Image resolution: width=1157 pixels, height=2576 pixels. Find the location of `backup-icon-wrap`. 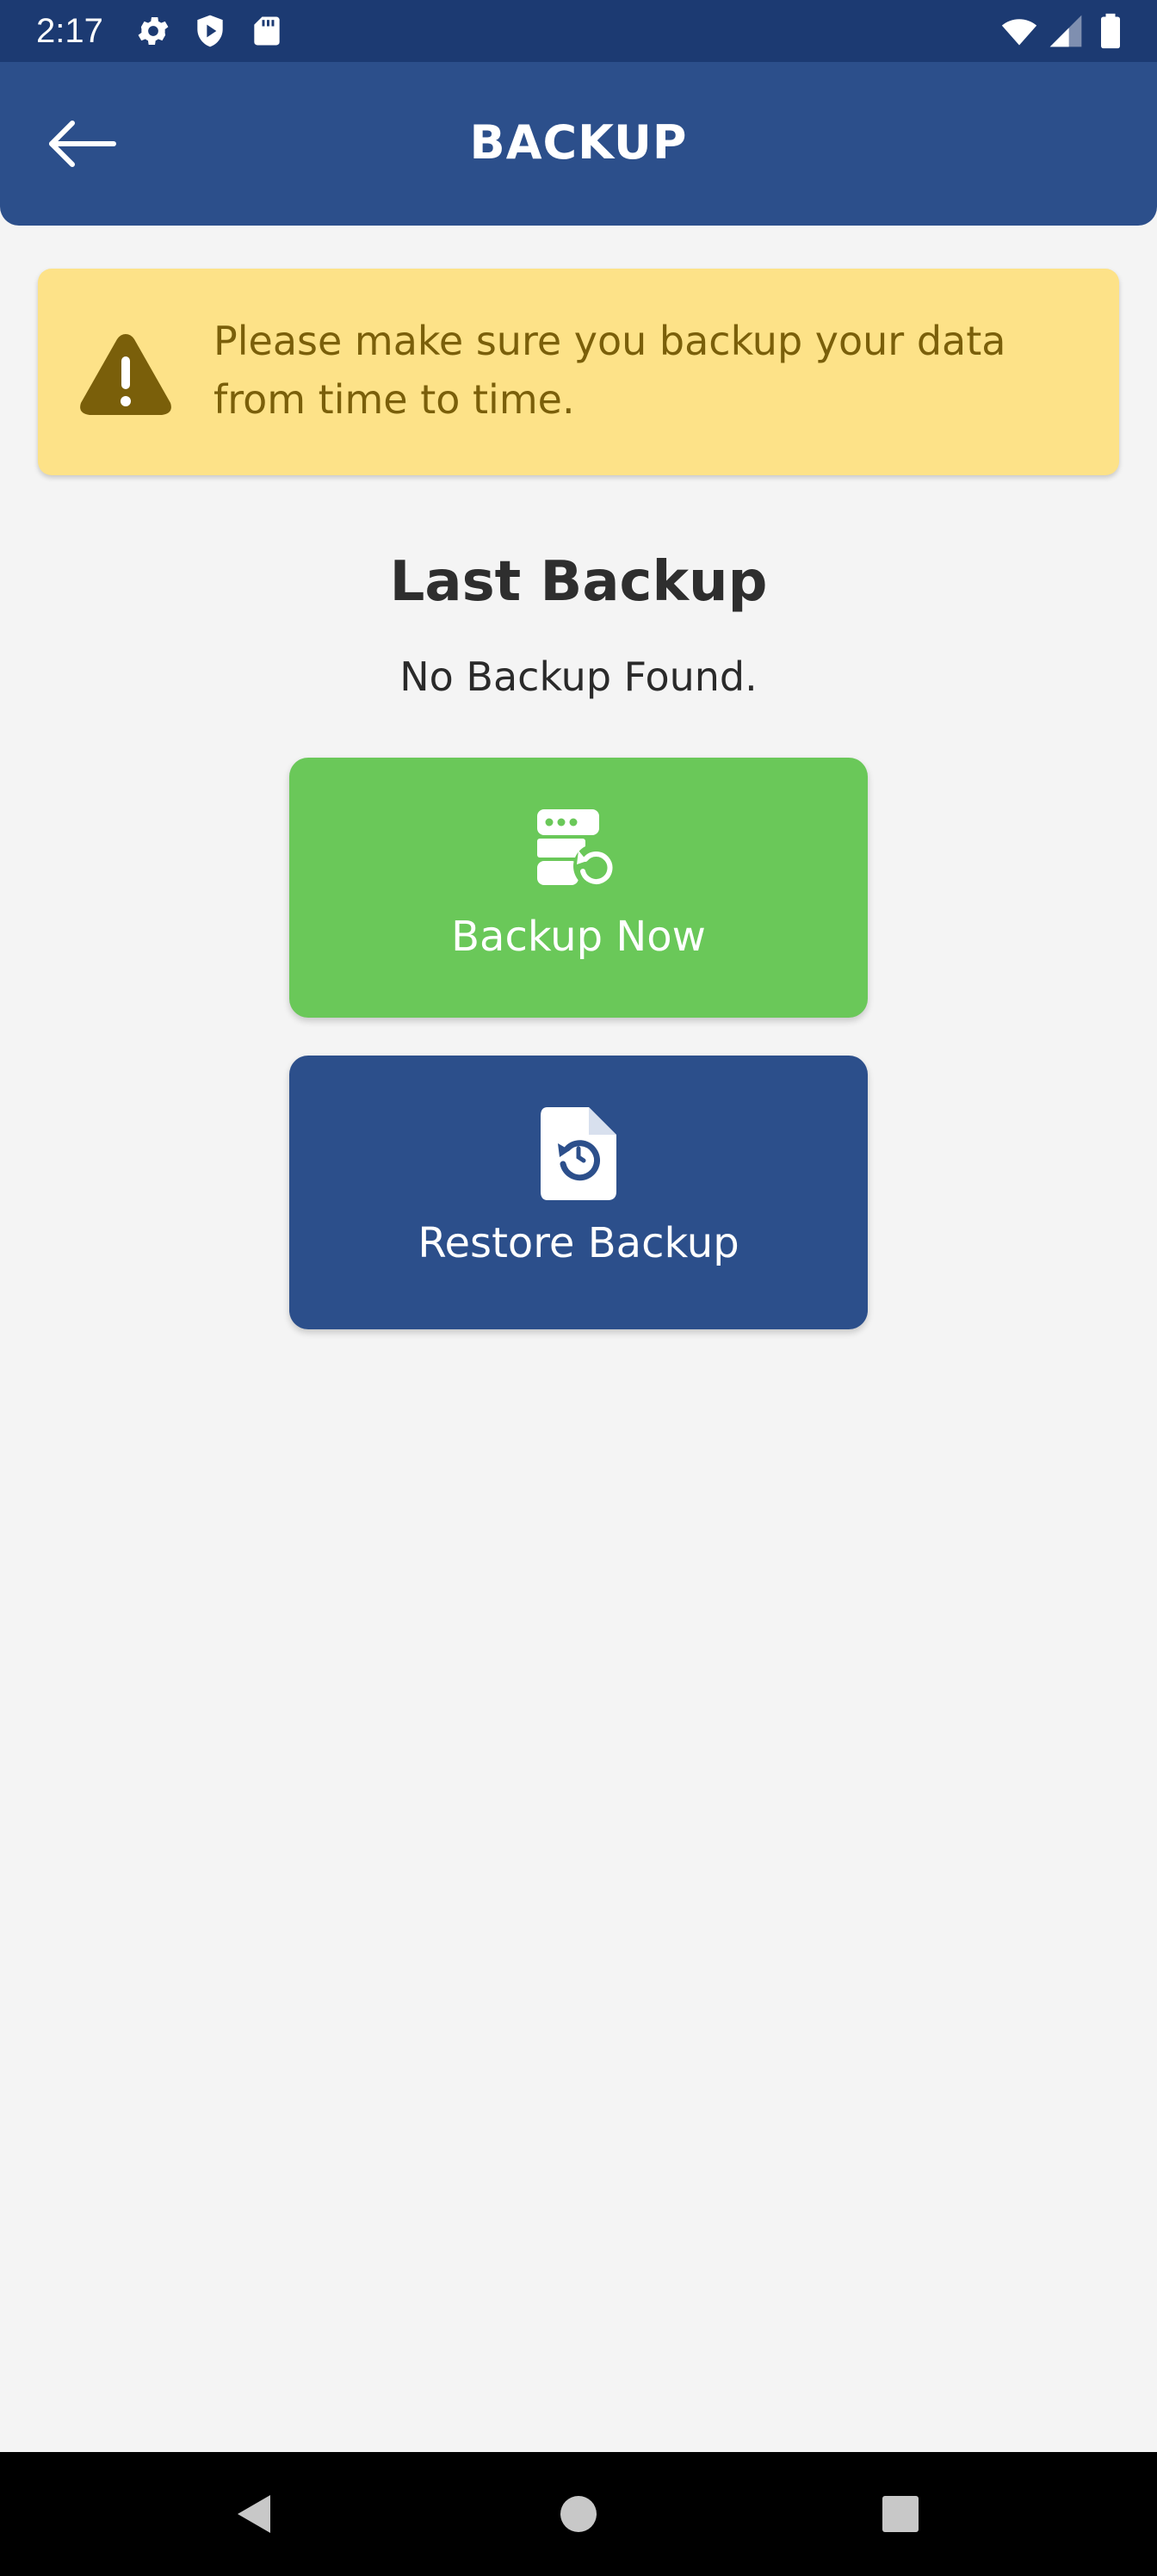

backup-icon-wrap is located at coordinates (579, 849).